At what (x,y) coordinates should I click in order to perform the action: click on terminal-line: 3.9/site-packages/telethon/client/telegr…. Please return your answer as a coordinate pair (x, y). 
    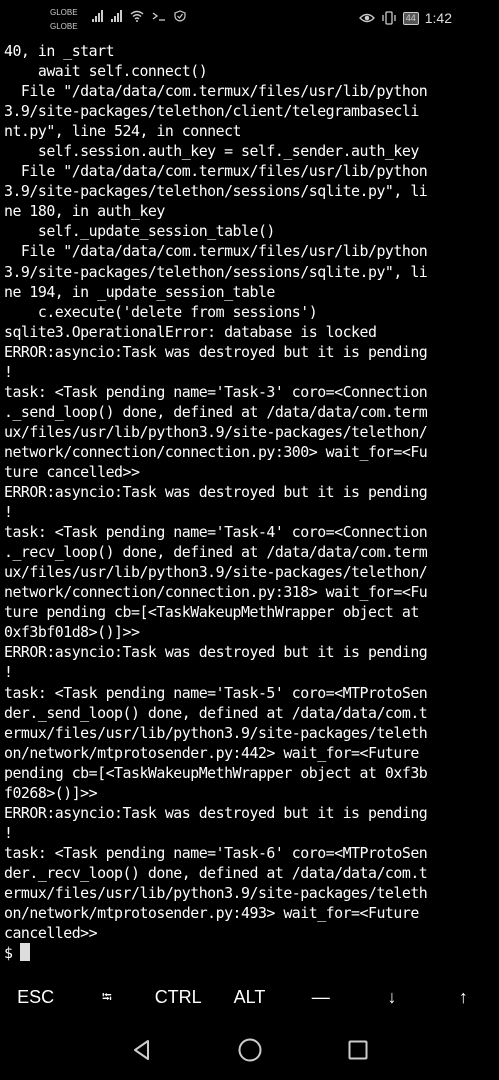
    Looking at the image, I should click on (211, 111).